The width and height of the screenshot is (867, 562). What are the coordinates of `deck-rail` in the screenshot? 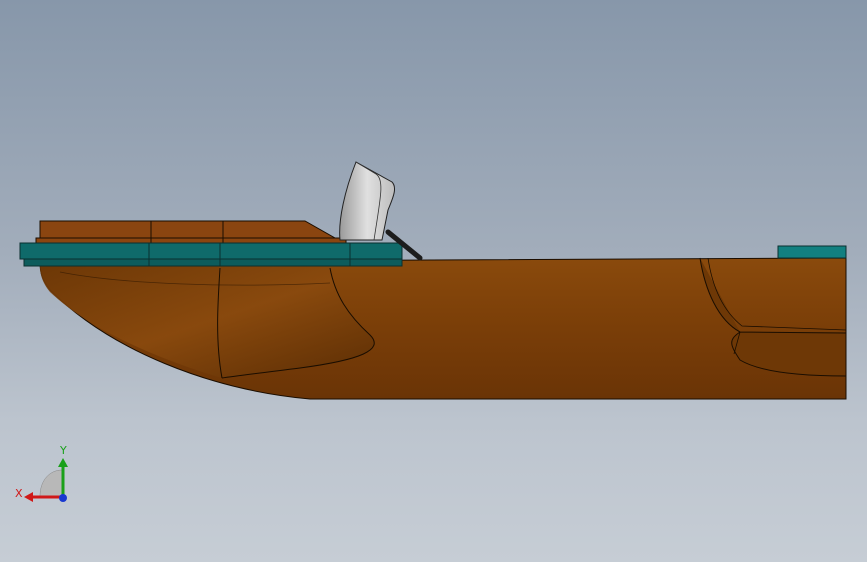 It's located at (211, 251).